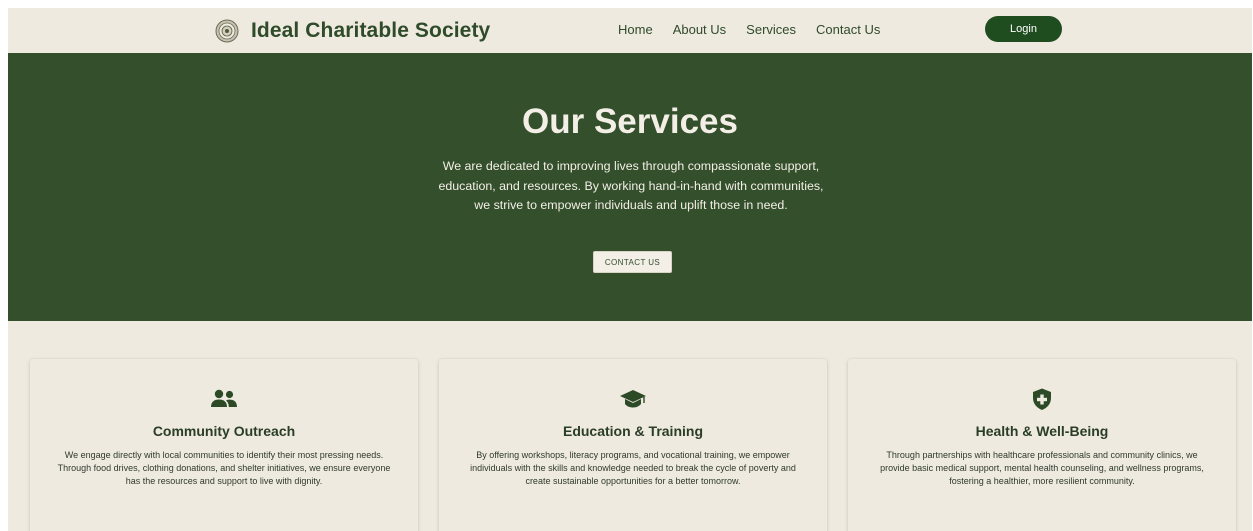 The width and height of the screenshot is (1253, 531). I want to click on nav-contact-us: Contact Us, so click(848, 30).